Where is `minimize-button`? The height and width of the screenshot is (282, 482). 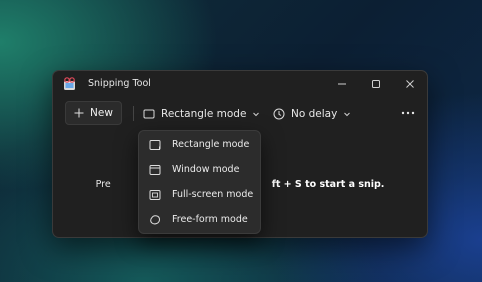 minimize-button is located at coordinates (342, 84).